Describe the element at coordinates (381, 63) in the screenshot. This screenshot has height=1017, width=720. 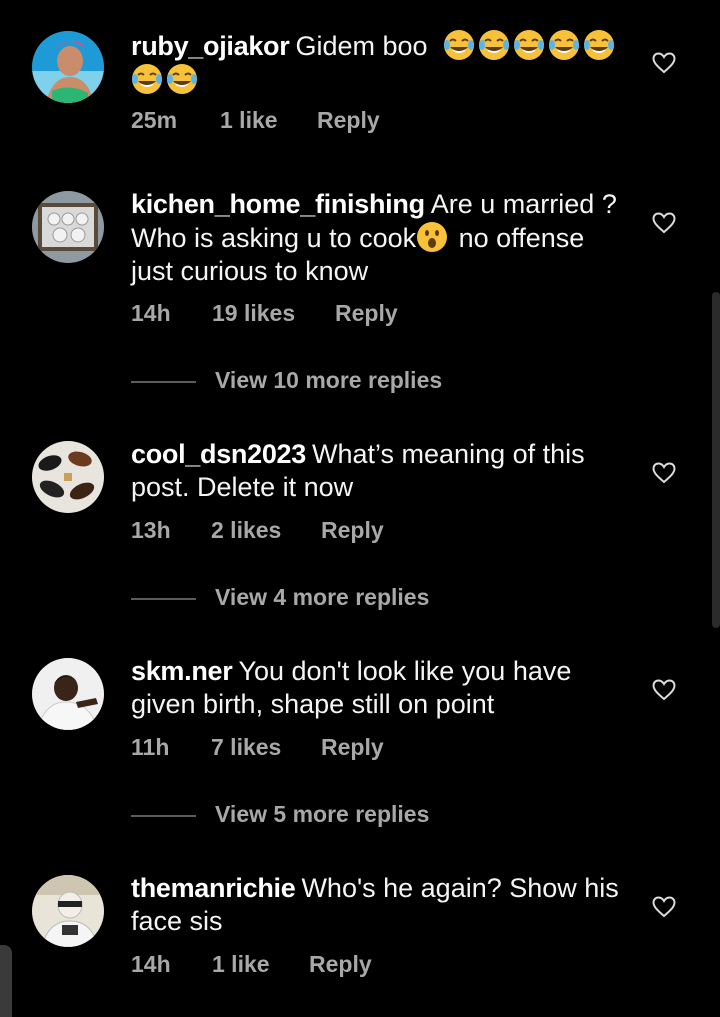
I see `comment-body: ruby_ojiakor Gidem boo` at that location.